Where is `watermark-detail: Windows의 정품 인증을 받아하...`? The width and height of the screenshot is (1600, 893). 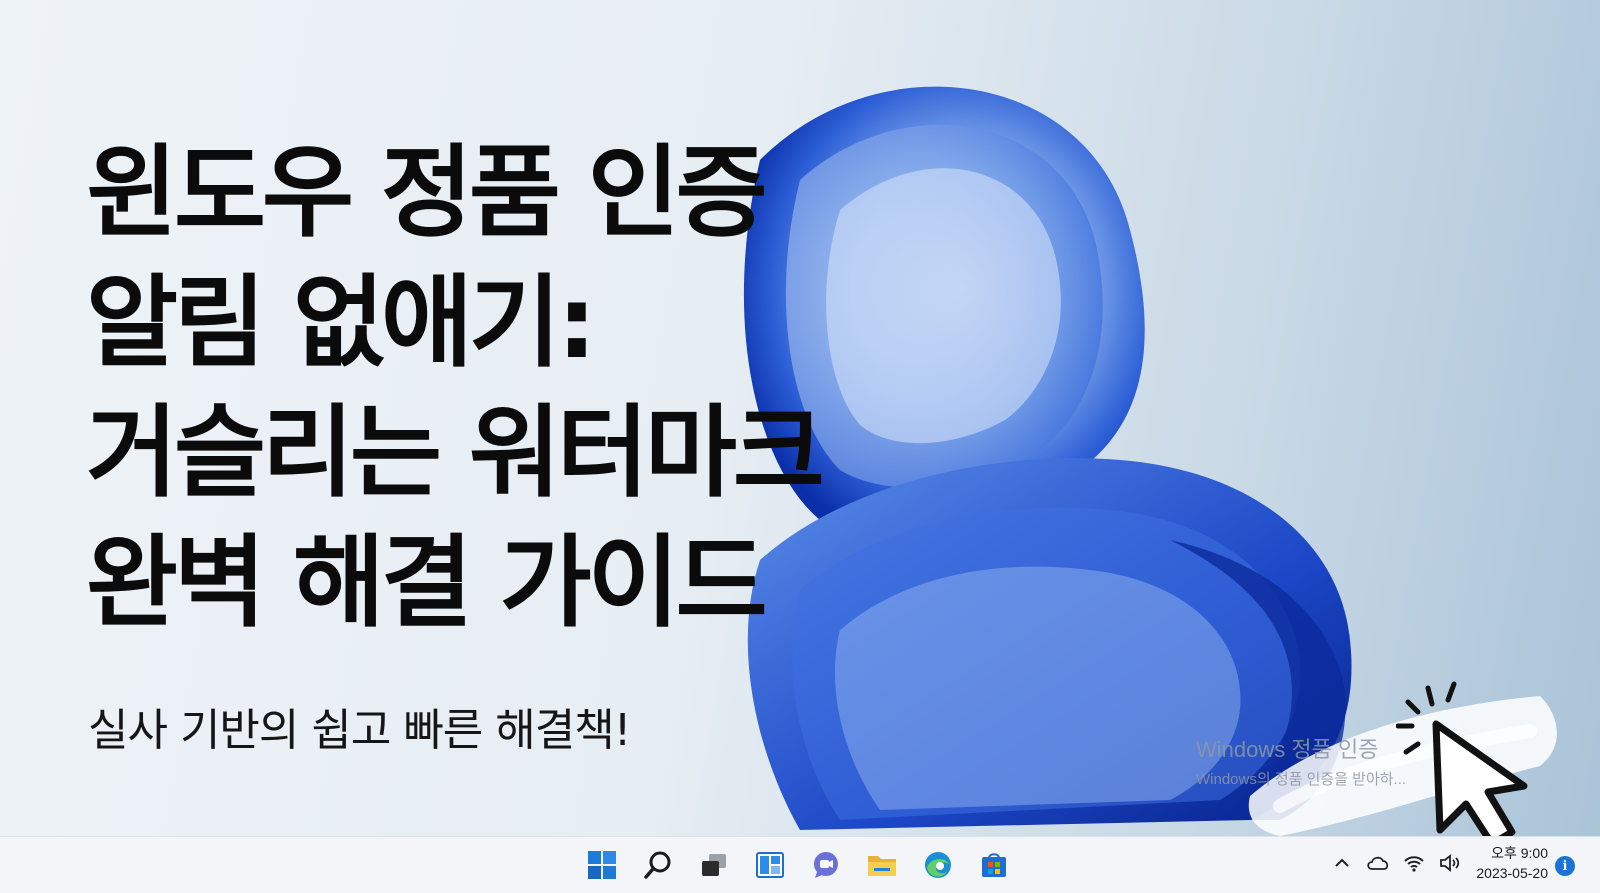
watermark-detail: Windows의 정품 인증을 받아하... is located at coordinates (1301, 779).